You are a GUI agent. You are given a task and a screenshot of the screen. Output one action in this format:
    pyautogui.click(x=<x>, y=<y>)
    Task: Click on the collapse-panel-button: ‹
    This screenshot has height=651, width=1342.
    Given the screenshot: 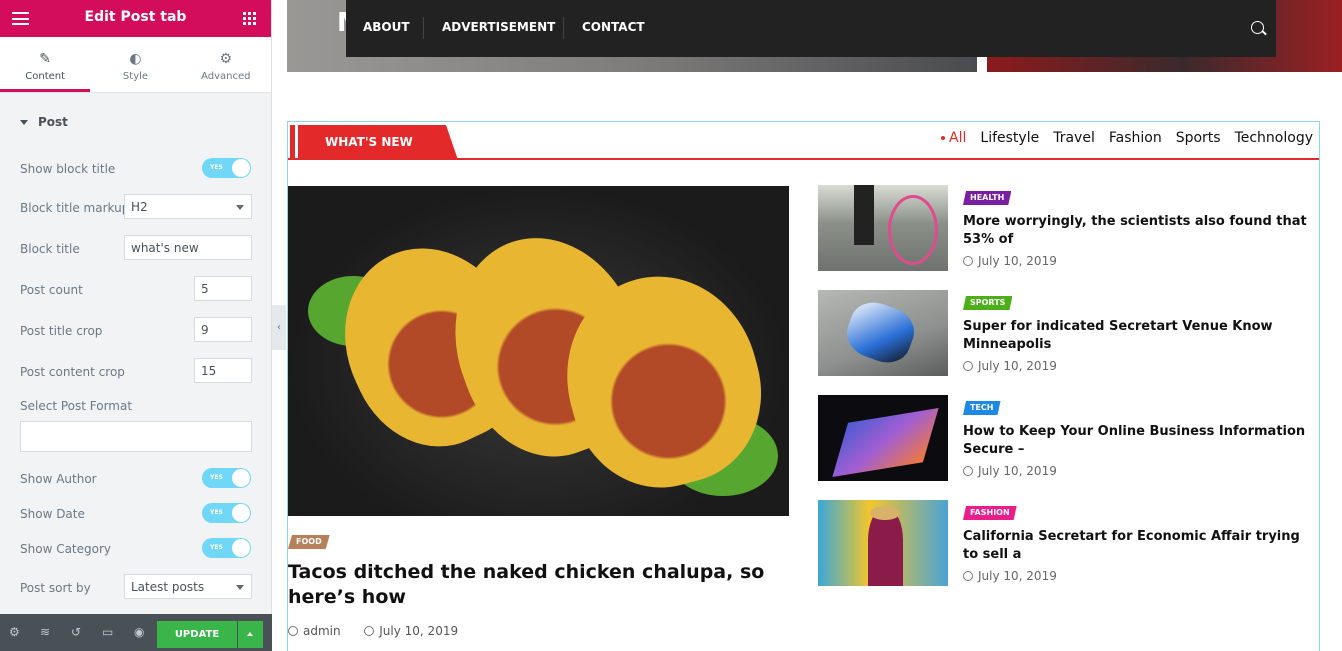 What is the action you would take?
    pyautogui.click(x=279, y=327)
    